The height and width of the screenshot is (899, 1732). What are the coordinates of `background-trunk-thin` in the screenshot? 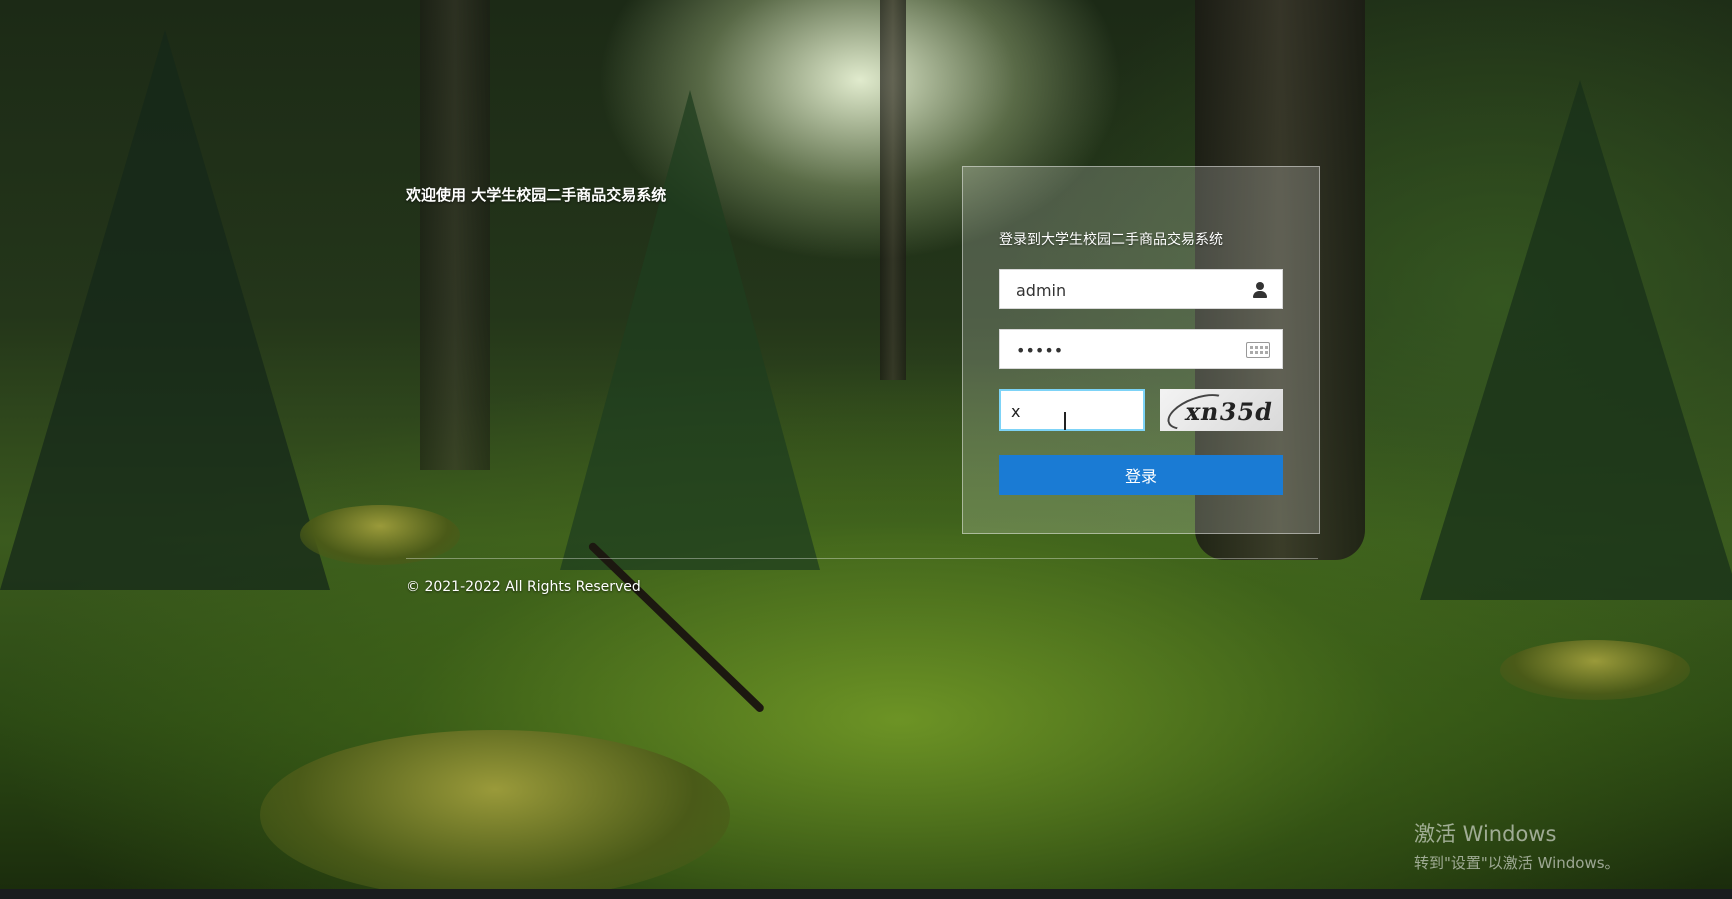 It's located at (893, 190).